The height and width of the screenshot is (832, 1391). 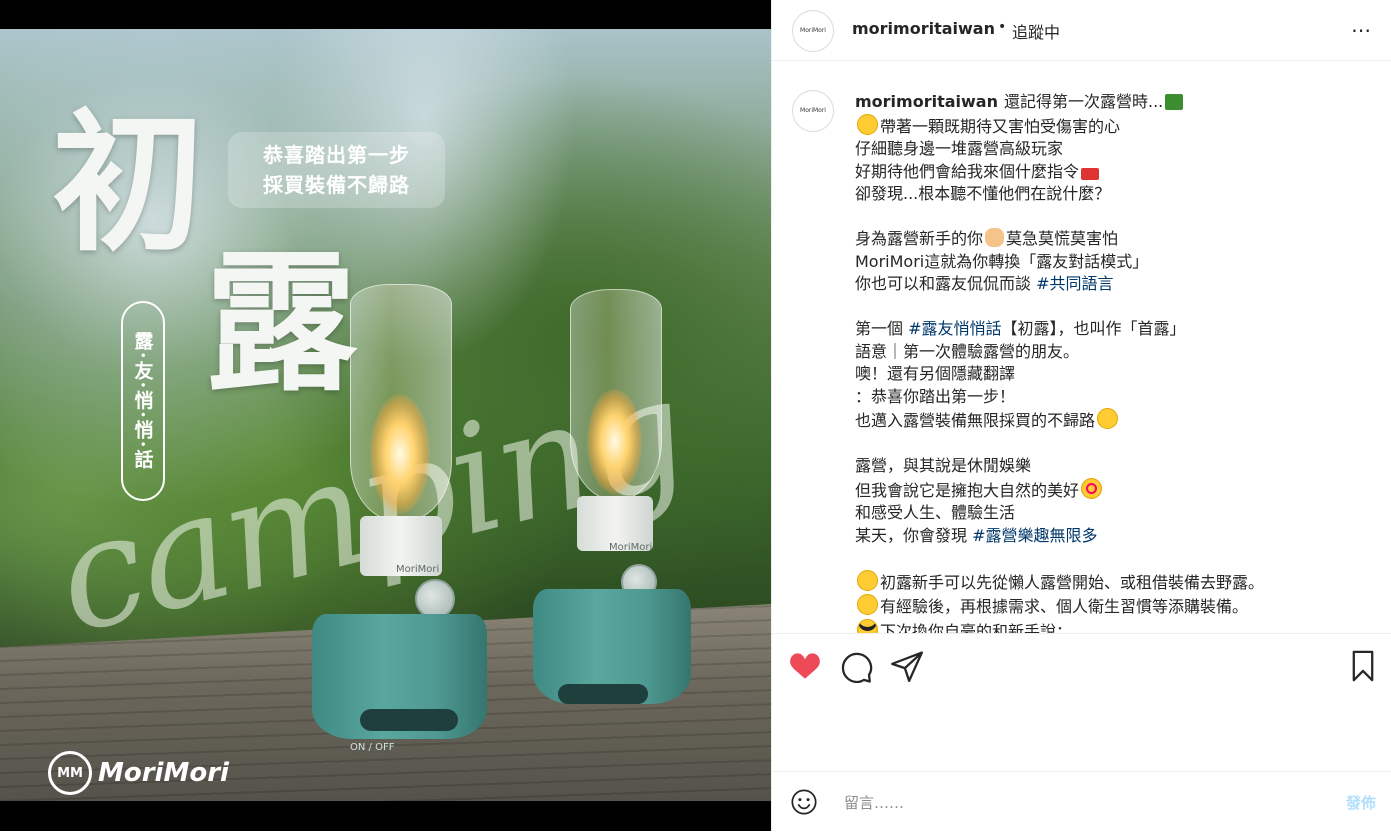 I want to click on hashtag-link: #露友悄悄話, so click(x=954, y=328).